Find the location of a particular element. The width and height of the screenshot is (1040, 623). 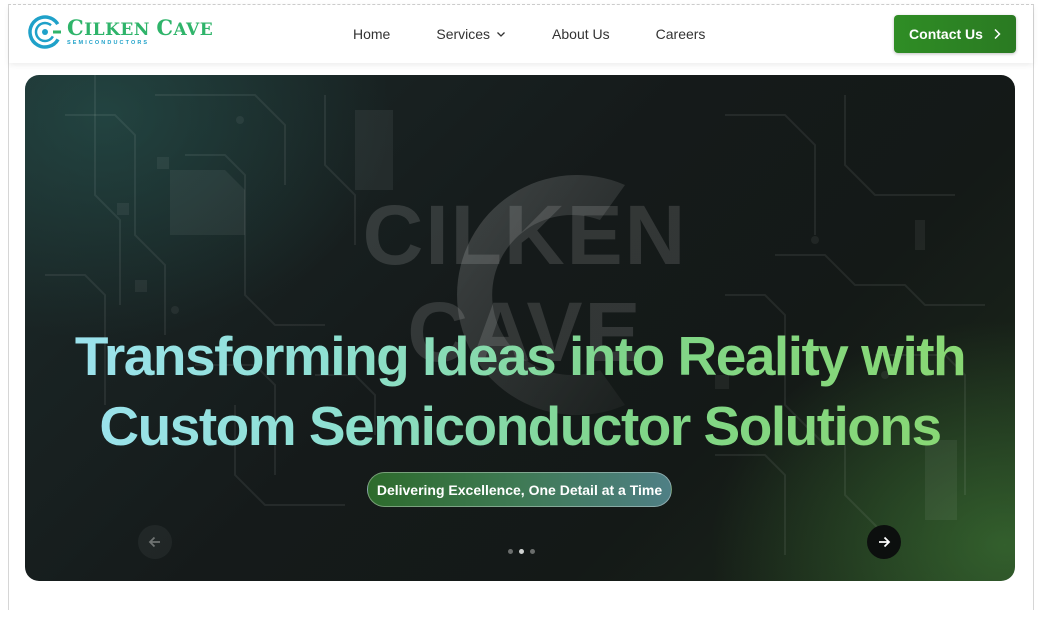

arrow-left-icon is located at coordinates (154, 542).